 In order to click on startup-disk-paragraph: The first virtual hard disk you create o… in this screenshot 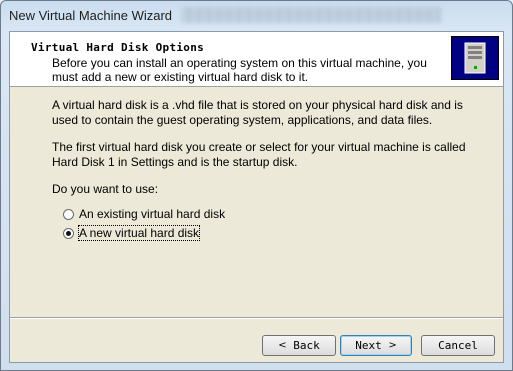, I will do `click(259, 154)`.